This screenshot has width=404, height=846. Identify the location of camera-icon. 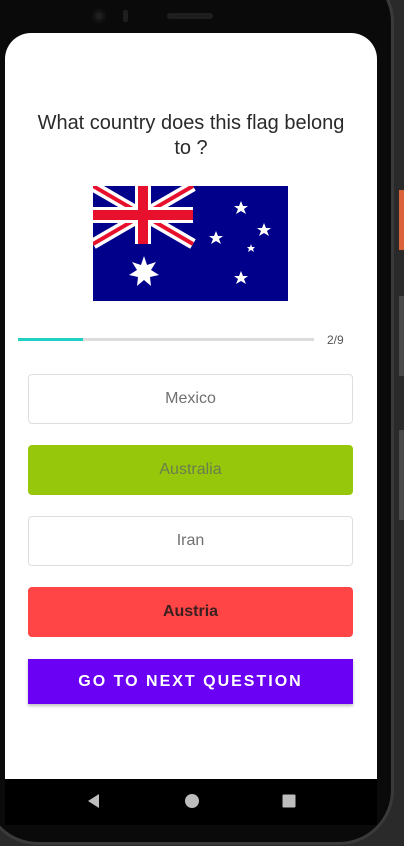
(99, 16).